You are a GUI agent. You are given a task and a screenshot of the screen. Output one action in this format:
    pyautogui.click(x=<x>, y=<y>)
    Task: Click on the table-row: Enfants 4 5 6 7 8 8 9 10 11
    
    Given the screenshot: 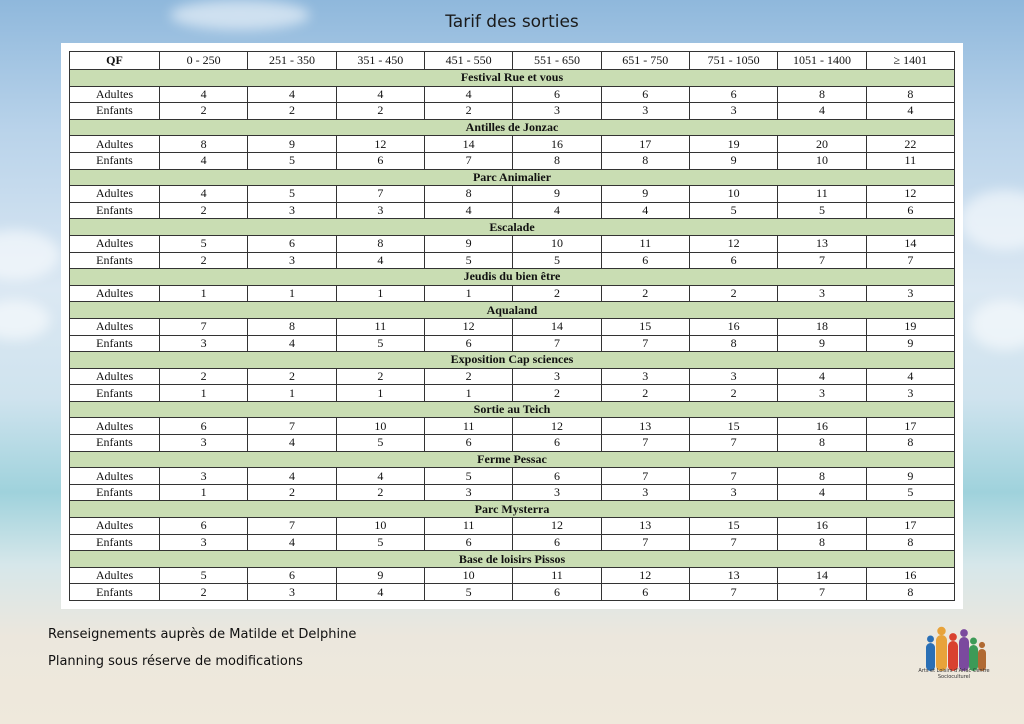 What is the action you would take?
    pyautogui.click(x=512, y=160)
    